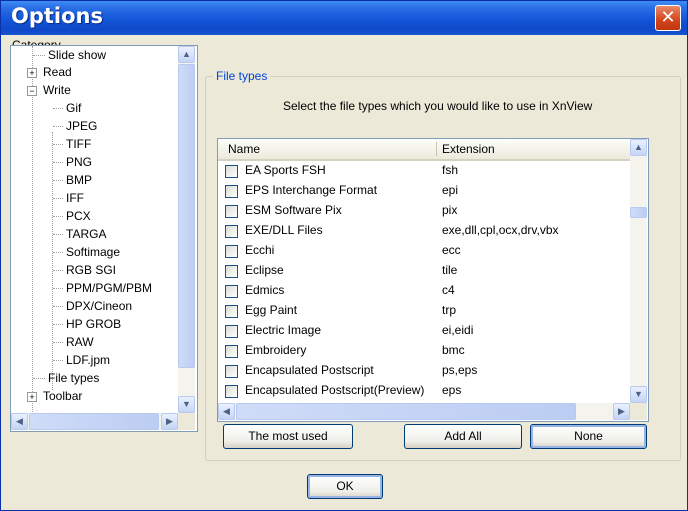 The height and width of the screenshot is (511, 688). I want to click on file-type-extension: trp, so click(449, 310).